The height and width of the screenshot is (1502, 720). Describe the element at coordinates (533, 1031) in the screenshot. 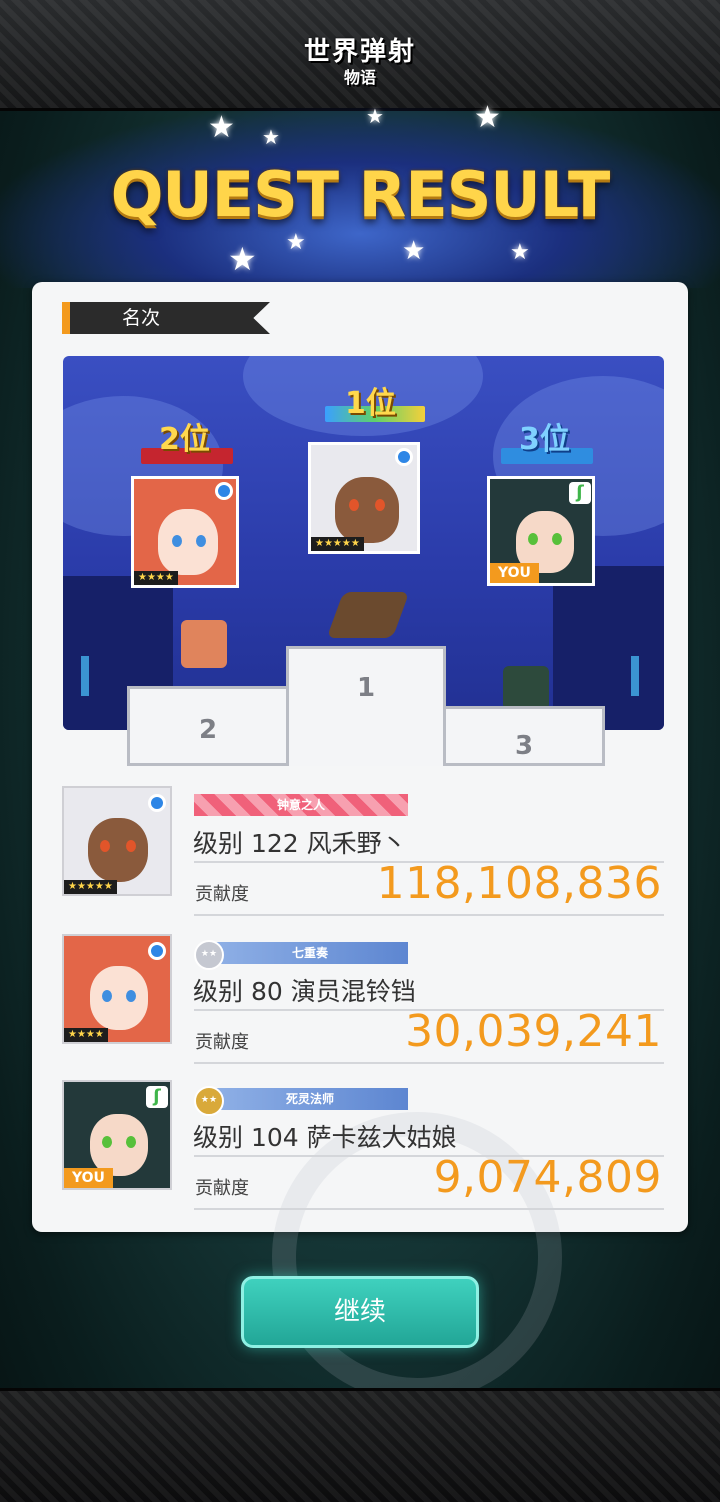

I see `contribution-value: 30,039,241` at that location.